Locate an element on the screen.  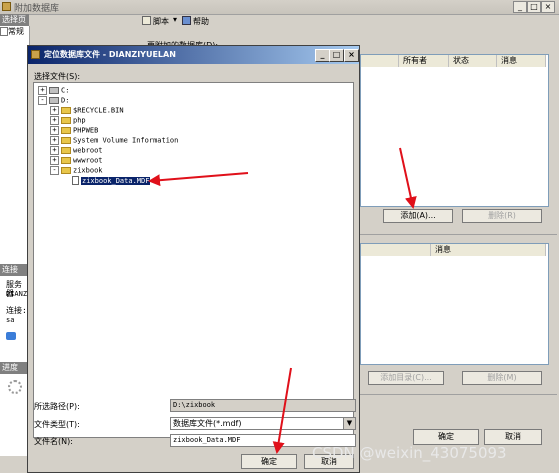
arrow-to-add-button is located at coordinates (408, 178).